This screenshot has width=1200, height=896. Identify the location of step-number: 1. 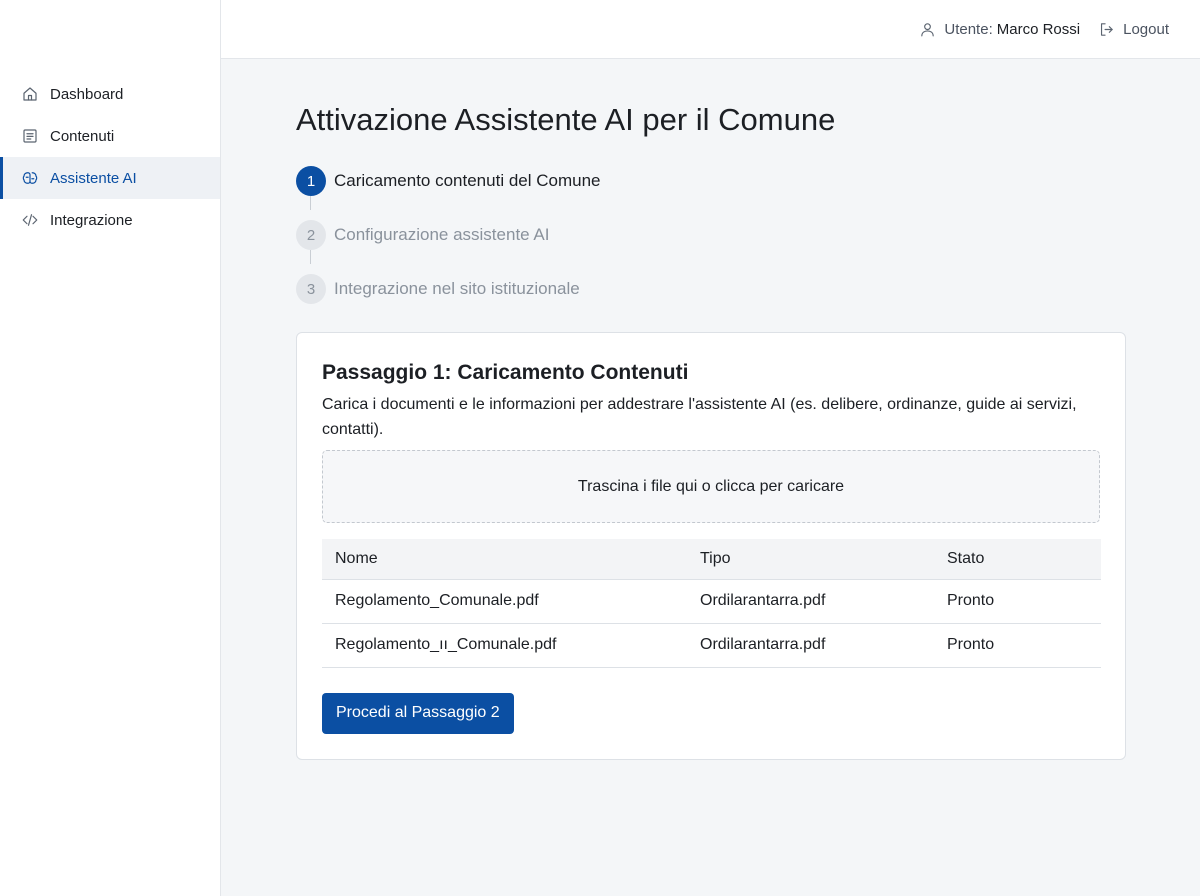
(311, 181).